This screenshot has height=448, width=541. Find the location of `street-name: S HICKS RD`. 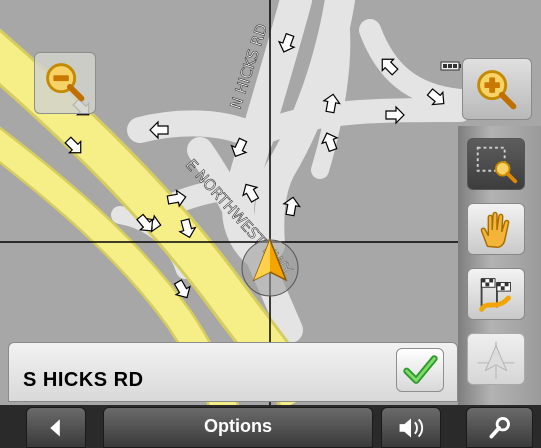

street-name: S HICKS RD is located at coordinates (83, 380).